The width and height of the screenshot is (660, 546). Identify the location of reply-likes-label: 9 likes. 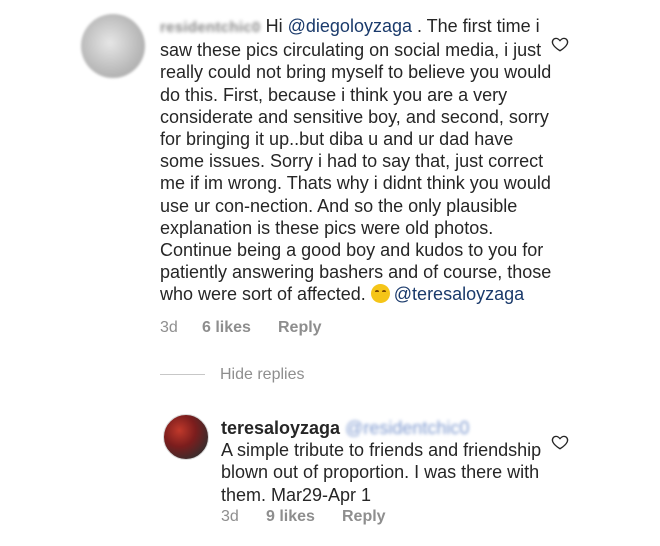
(290, 516).